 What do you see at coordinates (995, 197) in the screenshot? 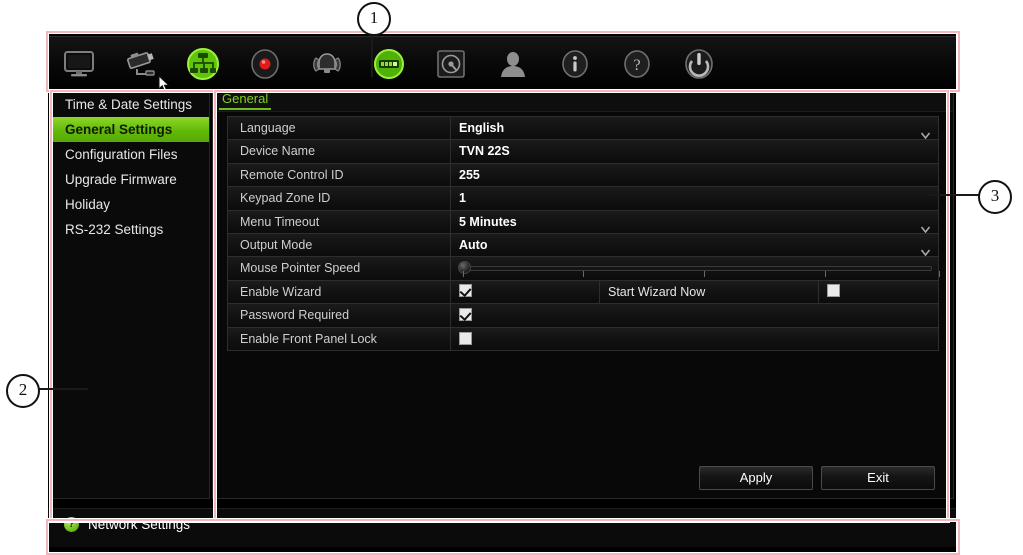
I see `callout-3: 3` at bounding box center [995, 197].